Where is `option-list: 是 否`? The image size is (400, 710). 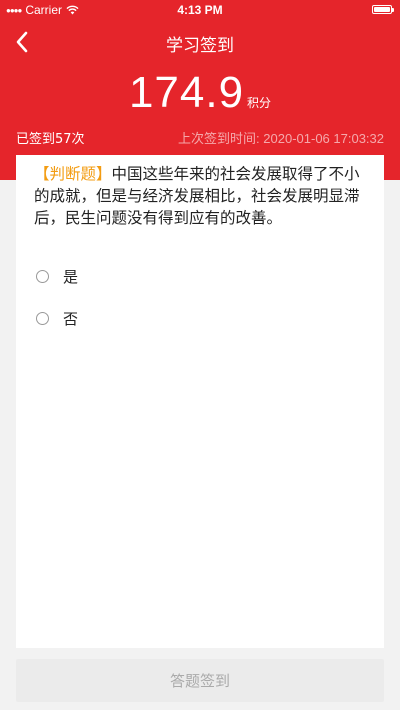
option-list: 是 否 is located at coordinates (202, 297).